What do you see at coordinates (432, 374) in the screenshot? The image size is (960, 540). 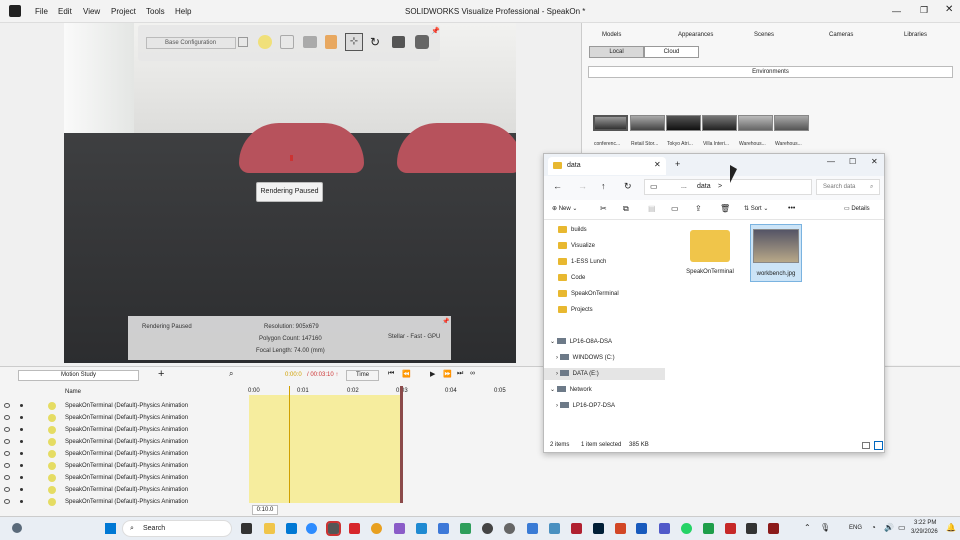 I see `play-icon: ▶` at bounding box center [432, 374].